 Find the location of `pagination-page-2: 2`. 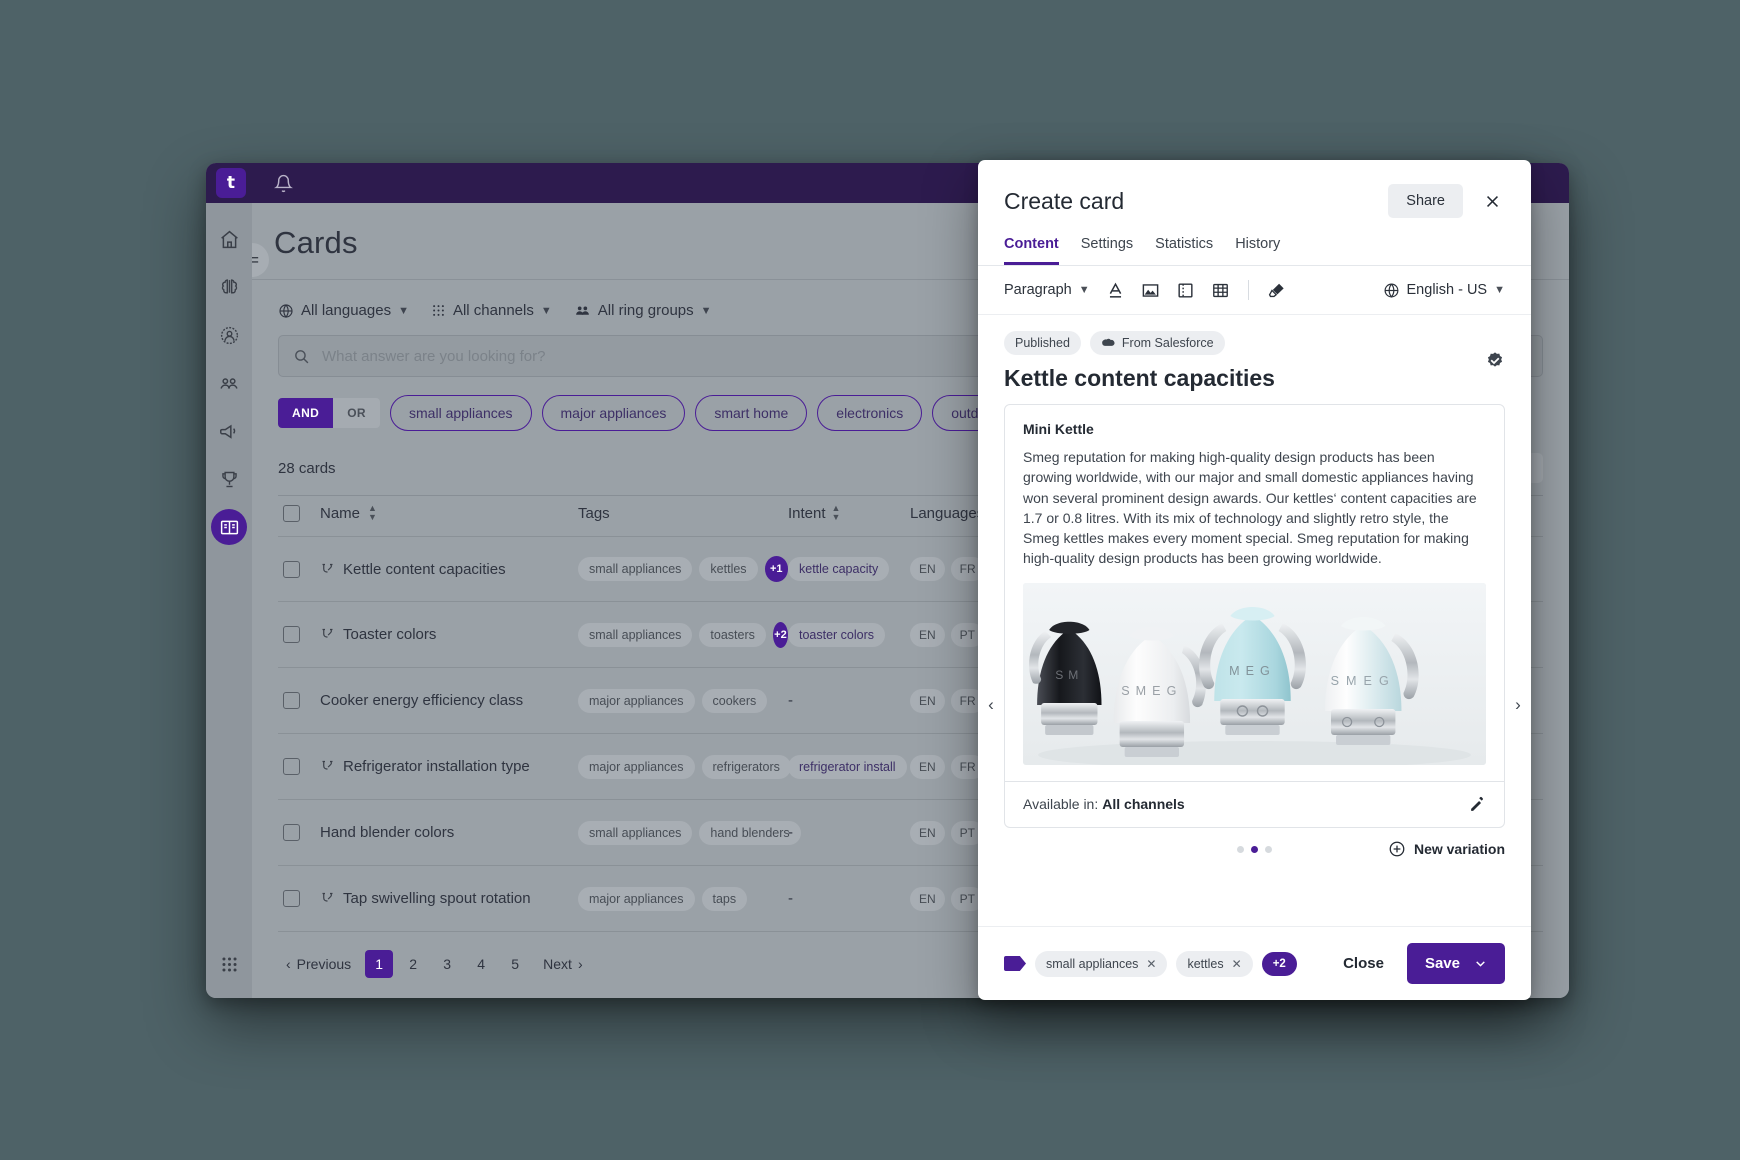

pagination-page-2: 2 is located at coordinates (413, 964).